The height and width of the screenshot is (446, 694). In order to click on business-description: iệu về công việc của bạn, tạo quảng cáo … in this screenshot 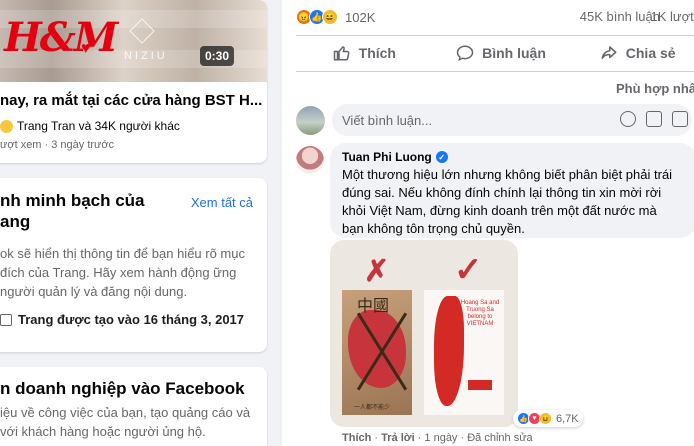, I will do `click(125, 422)`.